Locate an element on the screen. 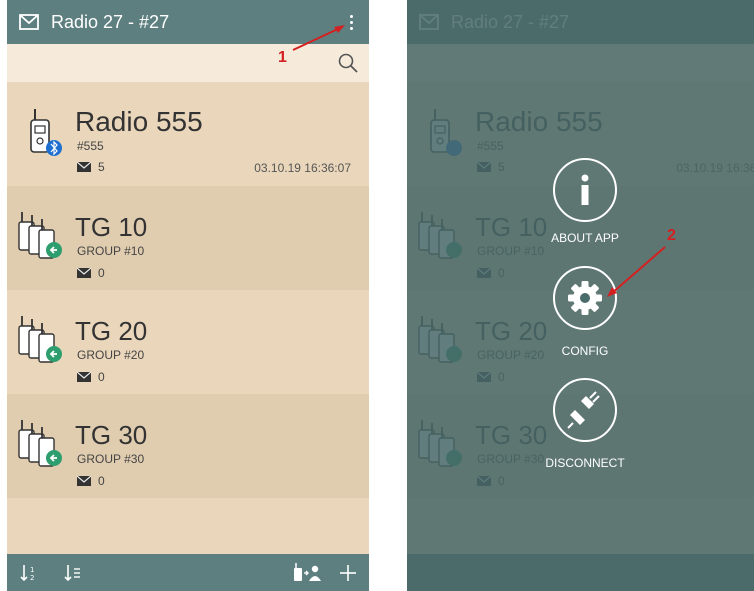 This screenshot has width=754, height=591. config-button is located at coordinates (585, 298).